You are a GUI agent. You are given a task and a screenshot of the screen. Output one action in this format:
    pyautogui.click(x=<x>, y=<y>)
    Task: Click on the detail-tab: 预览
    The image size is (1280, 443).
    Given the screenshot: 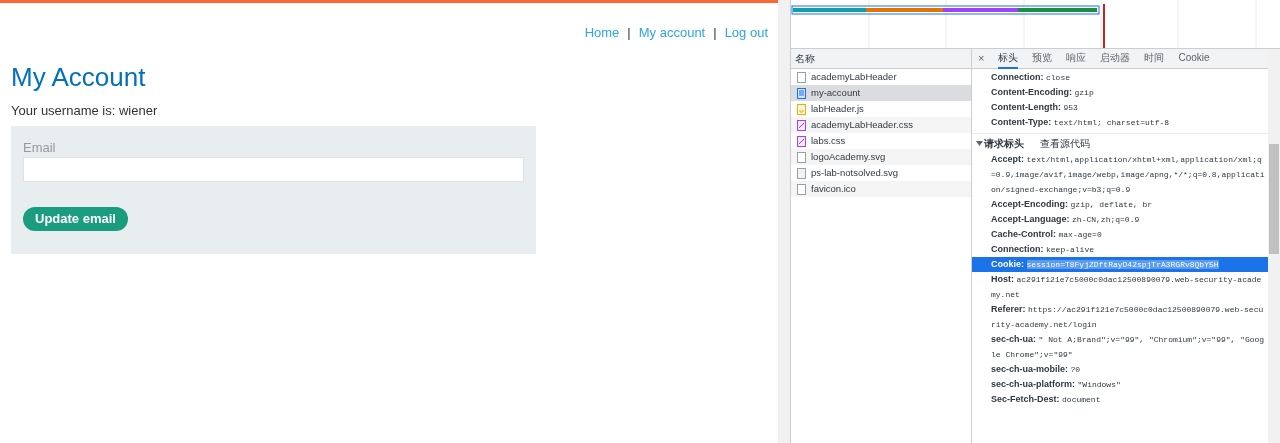 What is the action you would take?
    pyautogui.click(x=1042, y=58)
    